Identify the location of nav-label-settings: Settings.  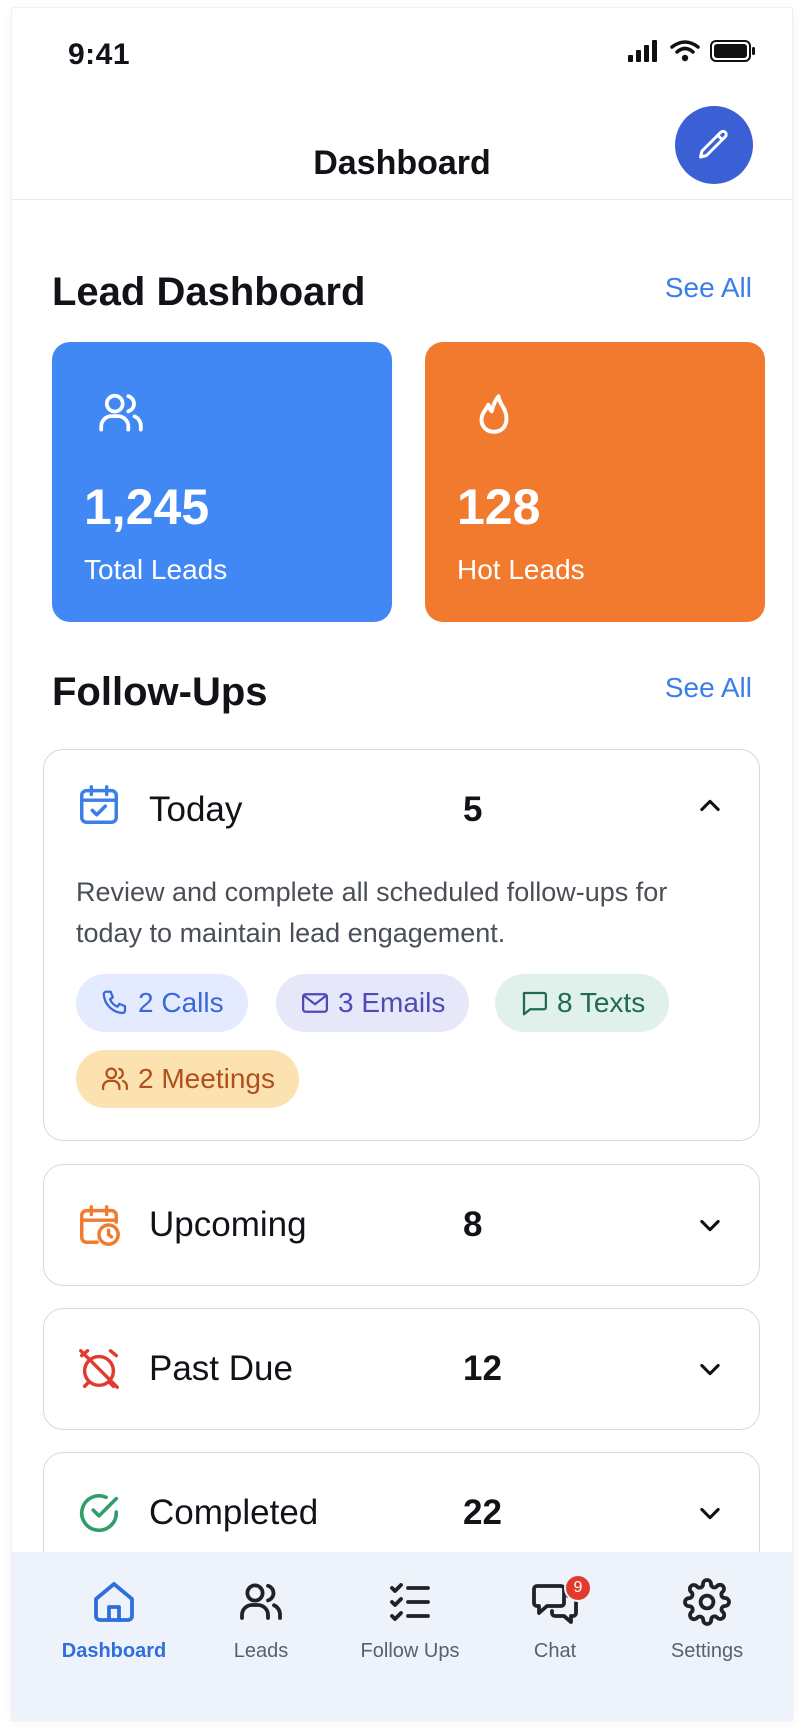
(707, 1651).